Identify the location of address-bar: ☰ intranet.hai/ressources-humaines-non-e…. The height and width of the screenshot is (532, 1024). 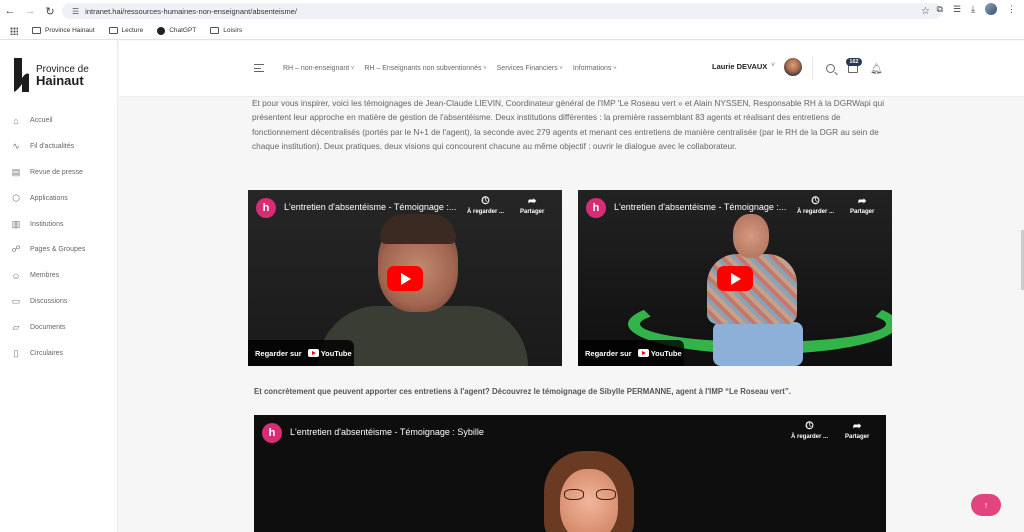
(502, 11).